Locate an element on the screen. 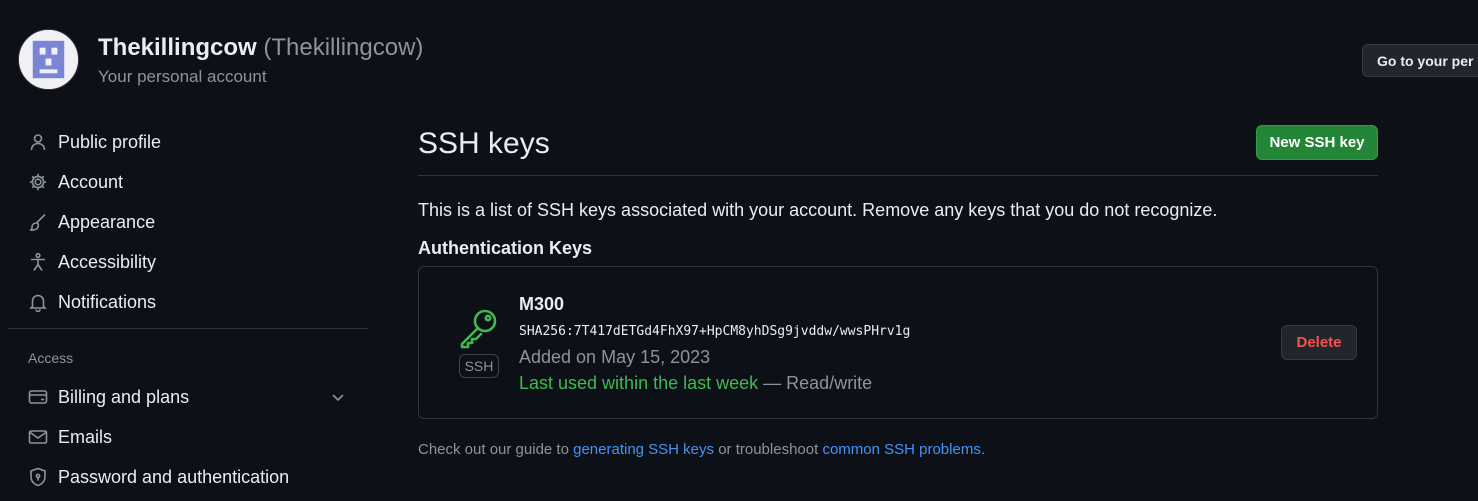  mail-icon is located at coordinates (38, 437).